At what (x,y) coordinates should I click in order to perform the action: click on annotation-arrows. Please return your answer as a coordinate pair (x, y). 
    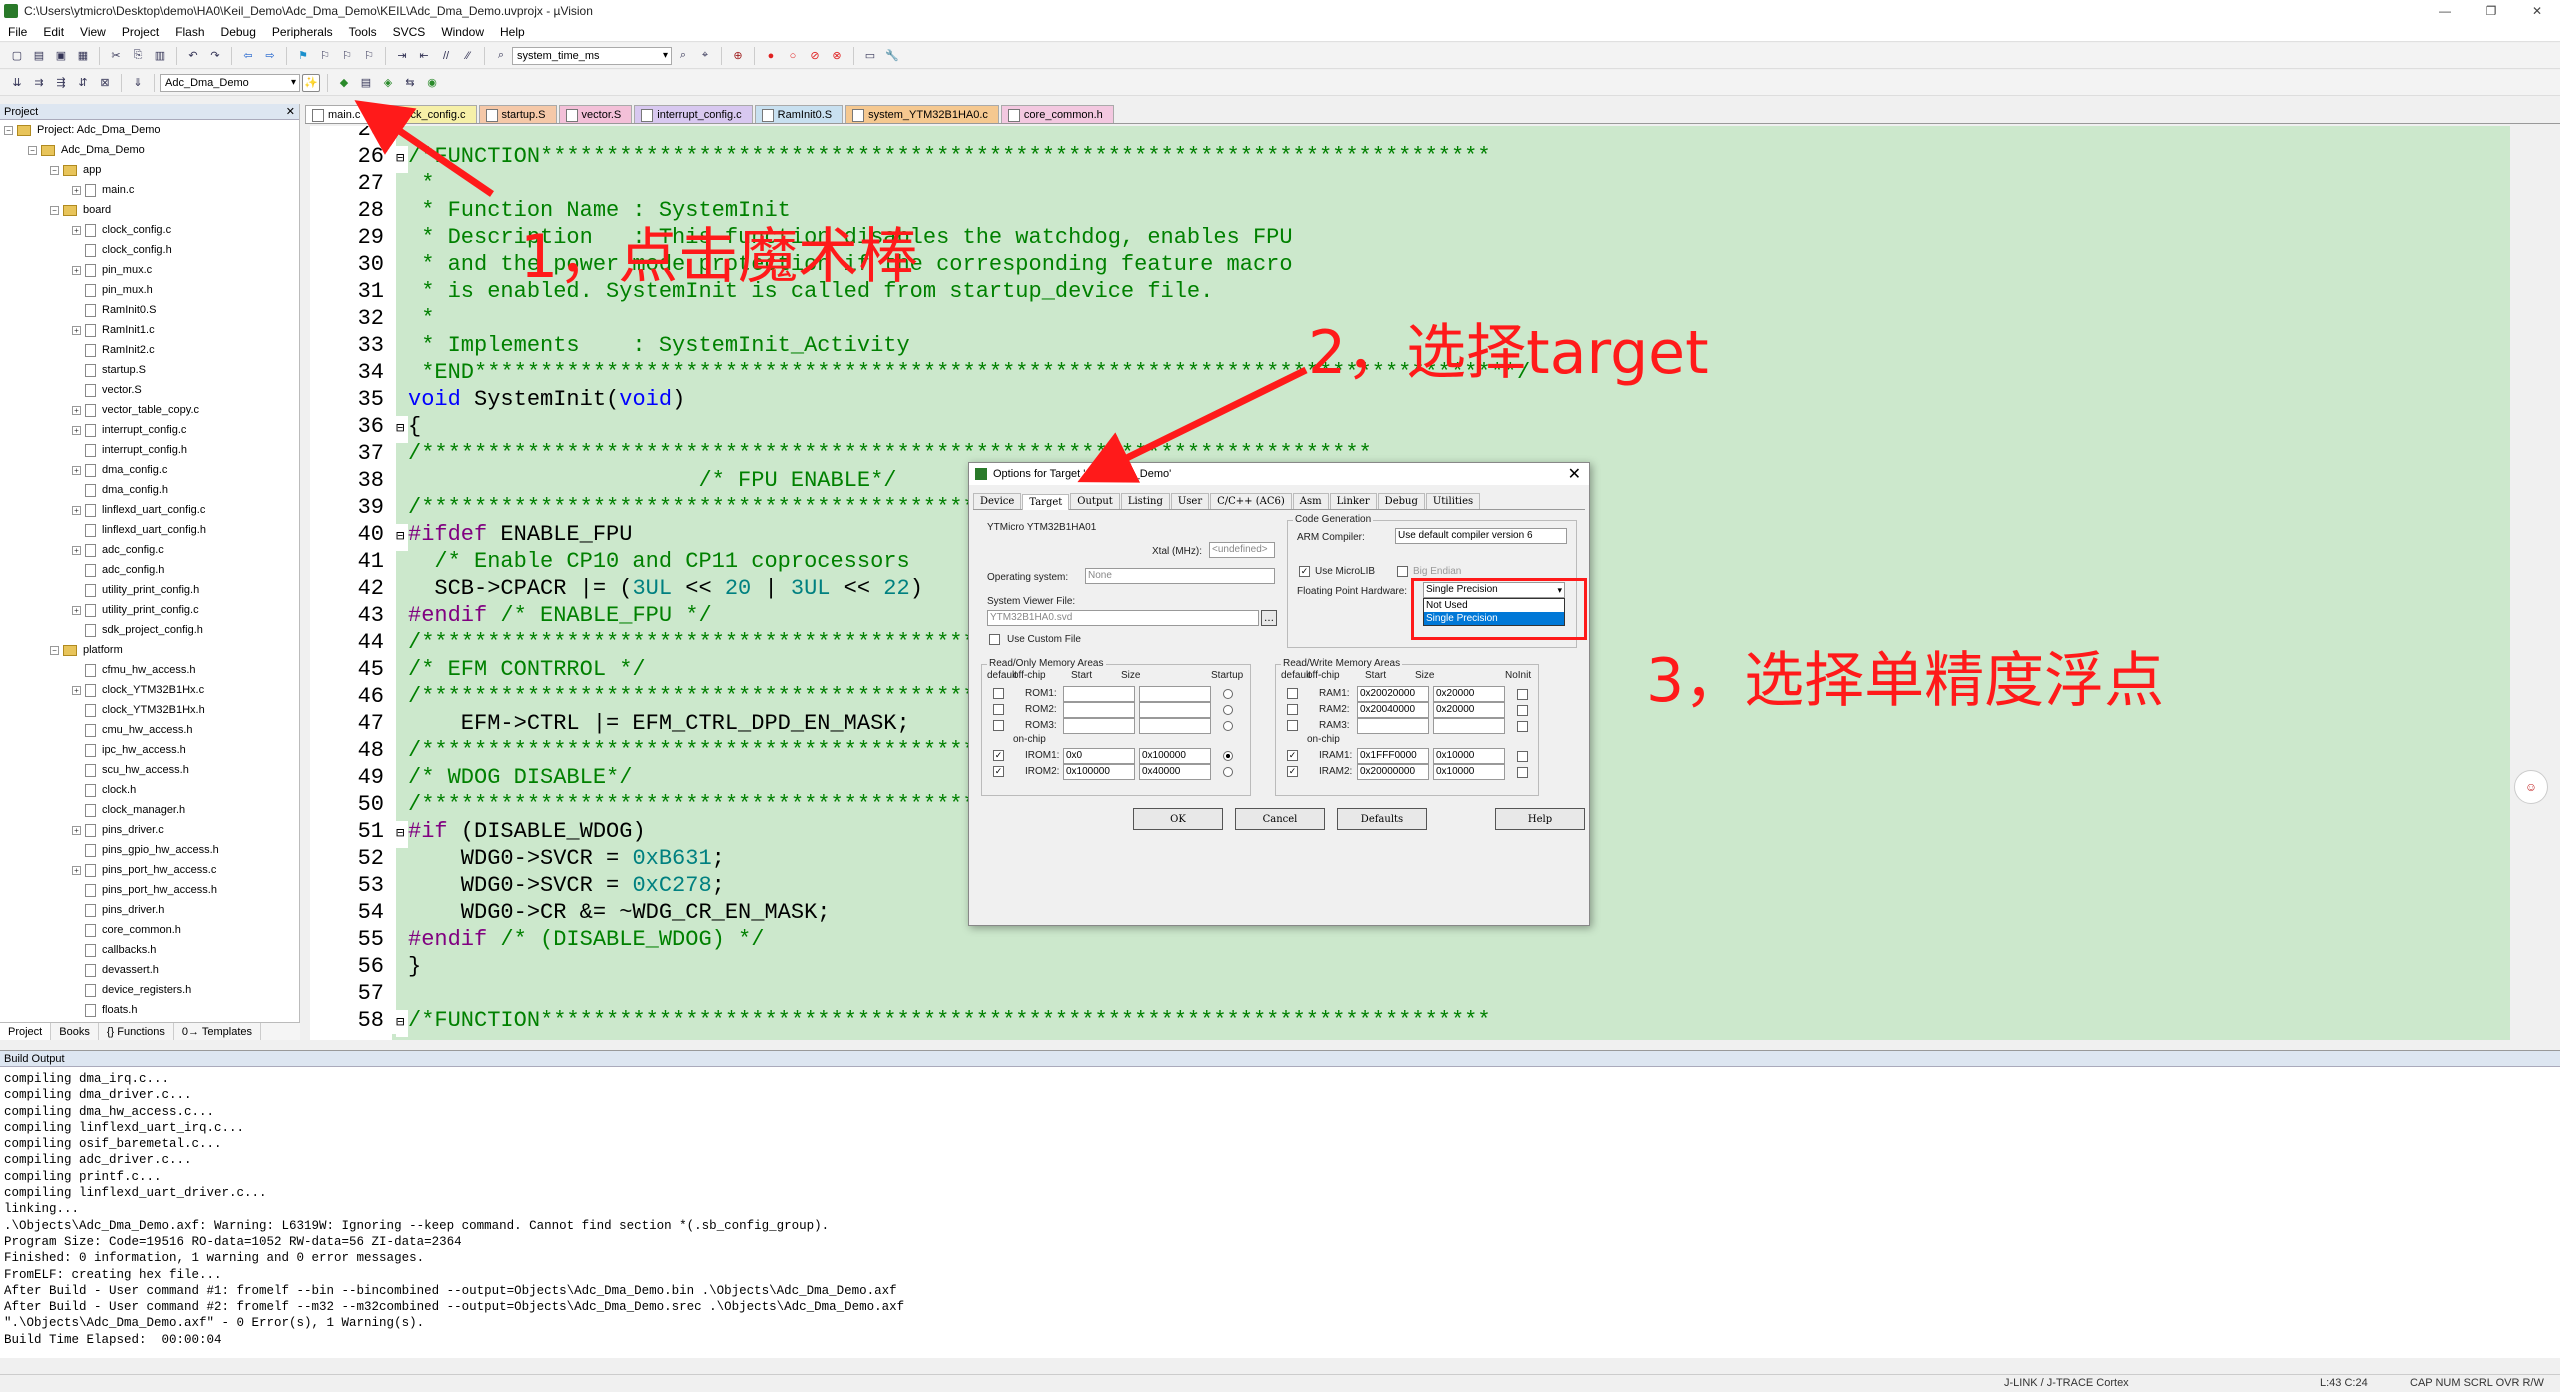
    Looking at the image, I should click on (831, 291).